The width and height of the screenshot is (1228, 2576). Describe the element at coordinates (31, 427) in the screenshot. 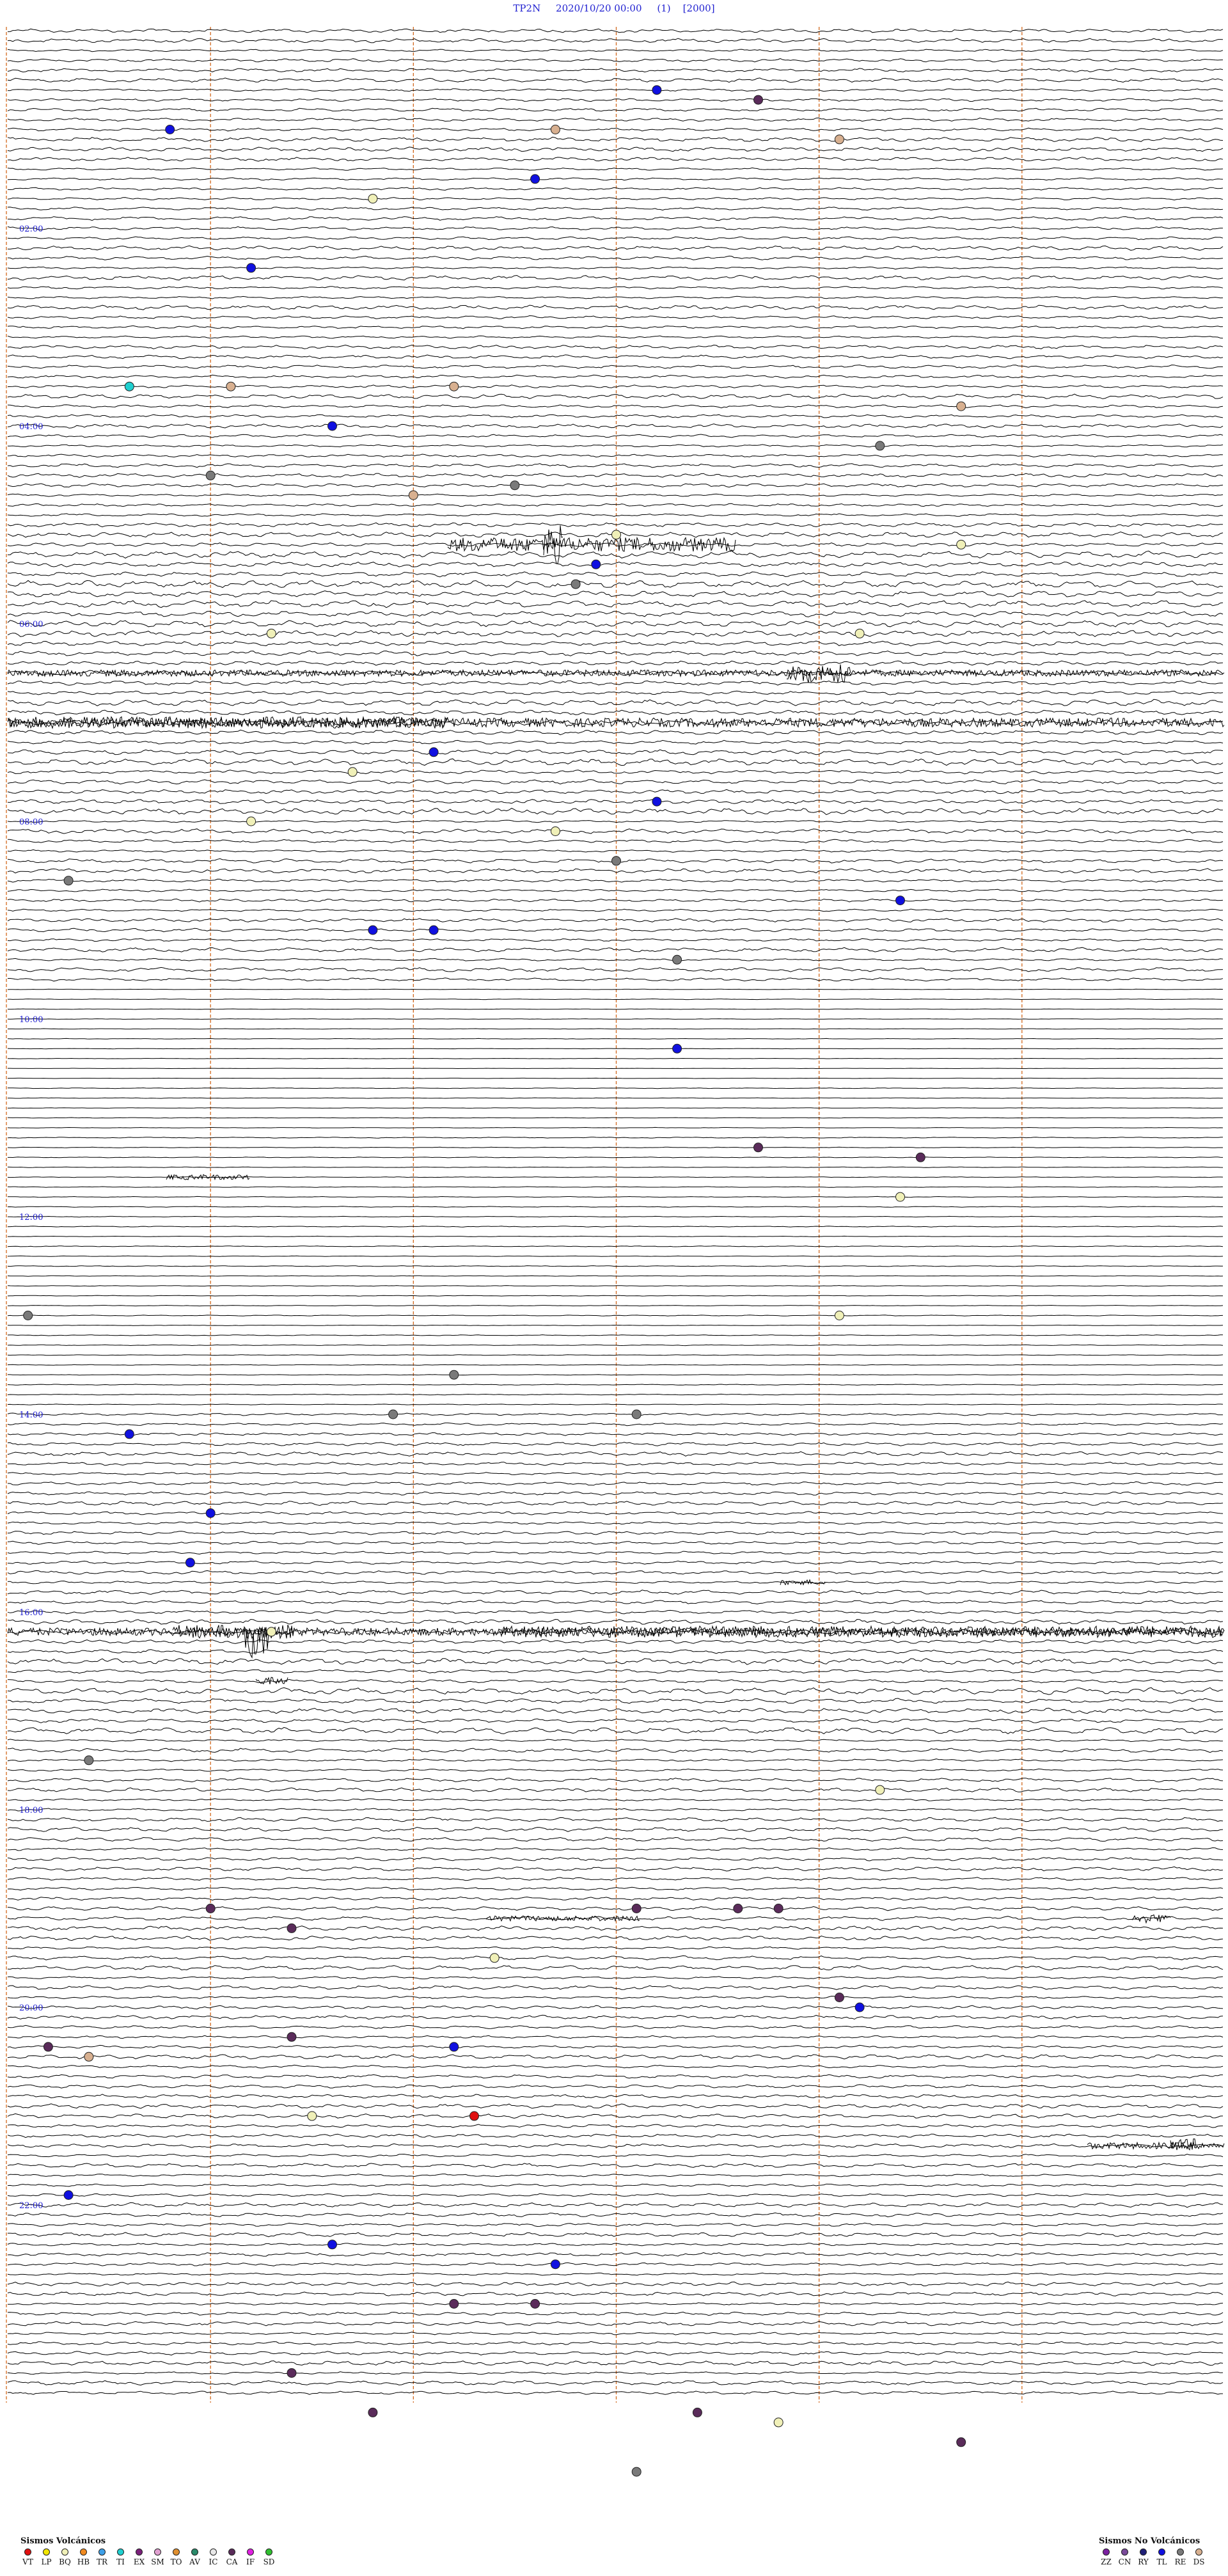

I see `hour-label: 04:00` at that location.